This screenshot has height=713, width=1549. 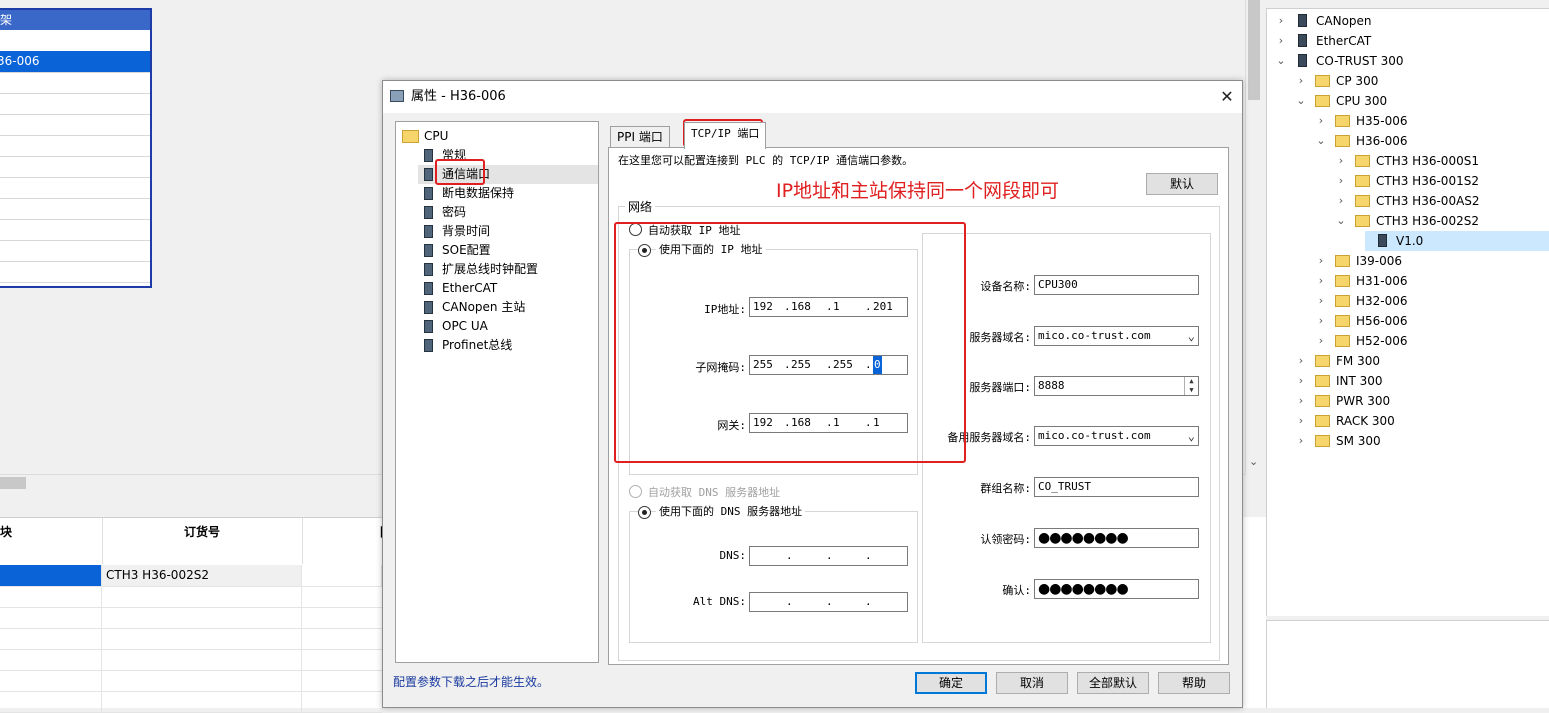 I want to click on tree-node: › EtherCAT, so click(x=1408, y=41).